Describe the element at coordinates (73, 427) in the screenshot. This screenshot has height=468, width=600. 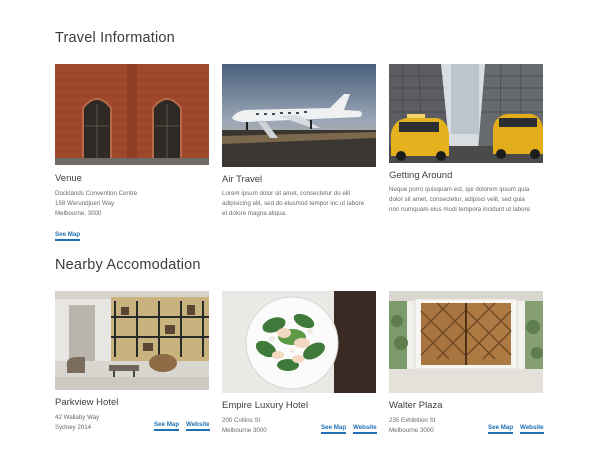
I see `parkview-hotel-address-line-2: Sydney 2014` at that location.